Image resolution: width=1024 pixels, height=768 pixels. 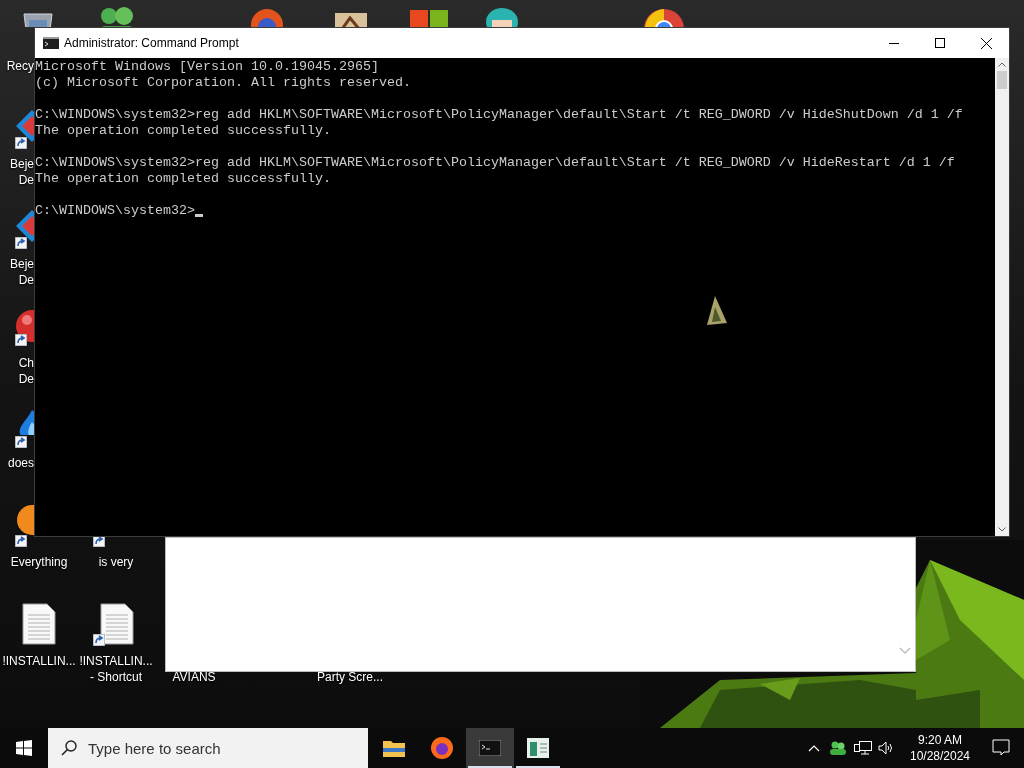 I want to click on scrollbar, so click(x=1002, y=297).